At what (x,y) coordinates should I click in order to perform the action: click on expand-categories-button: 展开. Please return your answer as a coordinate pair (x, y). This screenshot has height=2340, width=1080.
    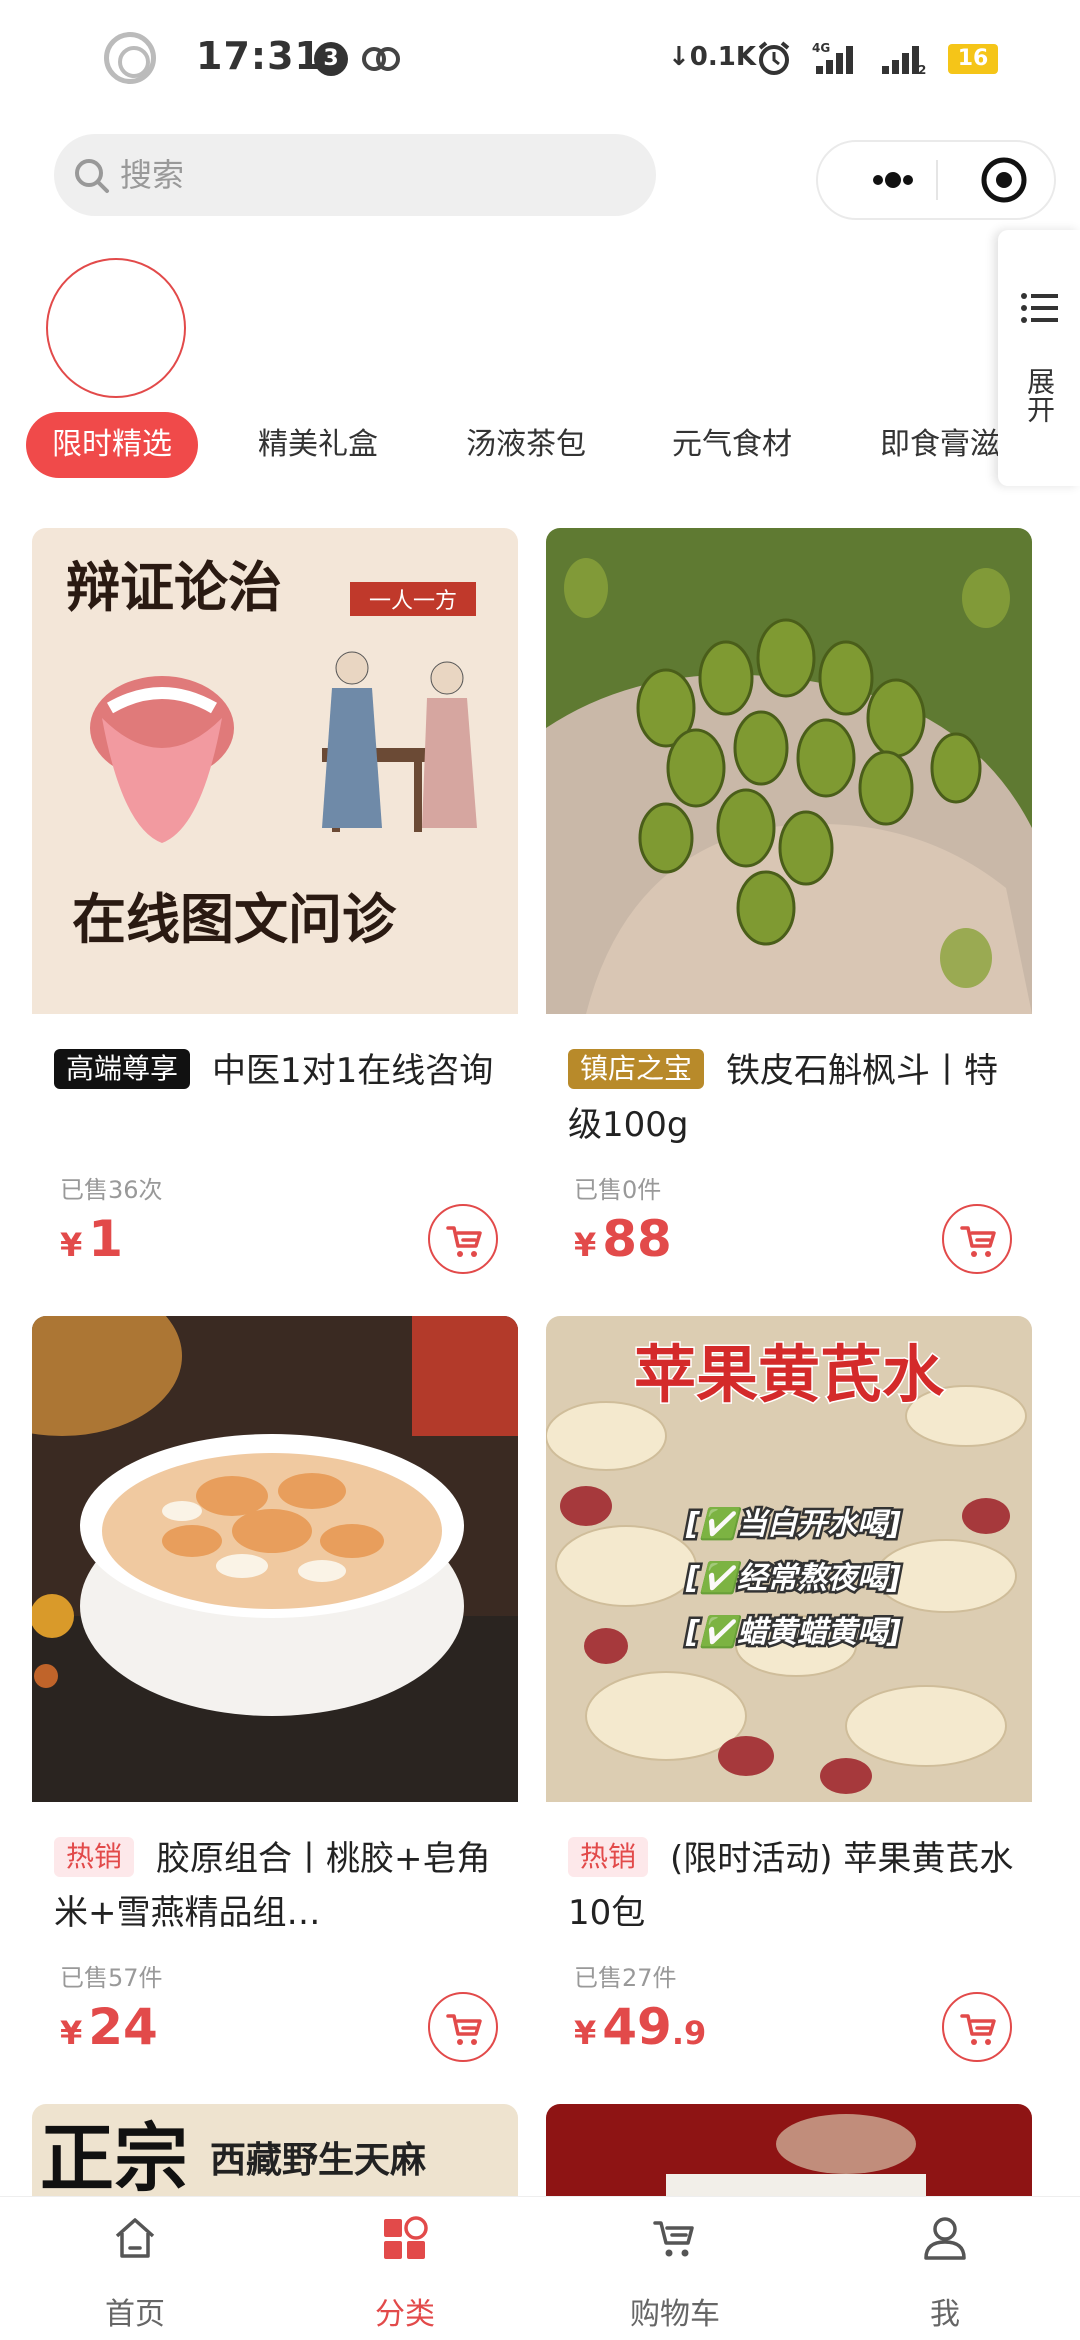
    Looking at the image, I should click on (1039, 358).